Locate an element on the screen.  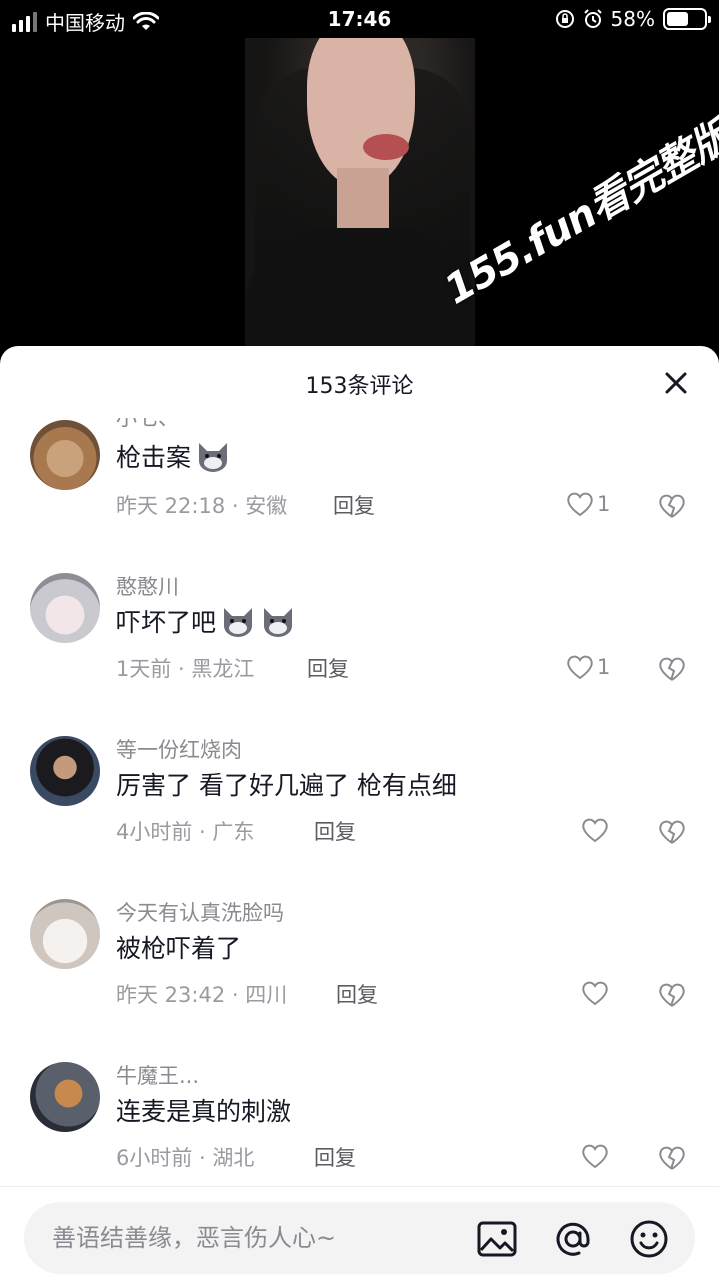
battery-icon is located at coordinates (687, 19).